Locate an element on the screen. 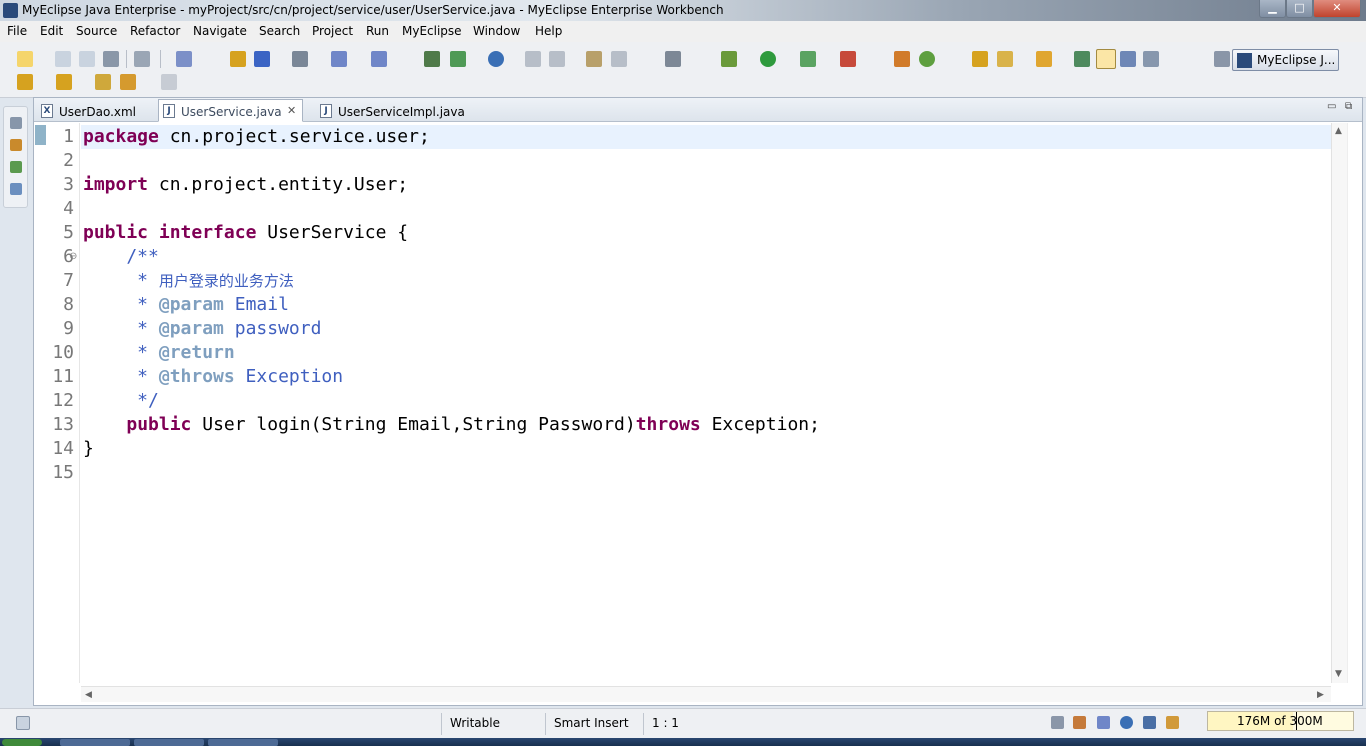 This screenshot has height=746, width=1366. javadoc-star: * is located at coordinates (121, 376).